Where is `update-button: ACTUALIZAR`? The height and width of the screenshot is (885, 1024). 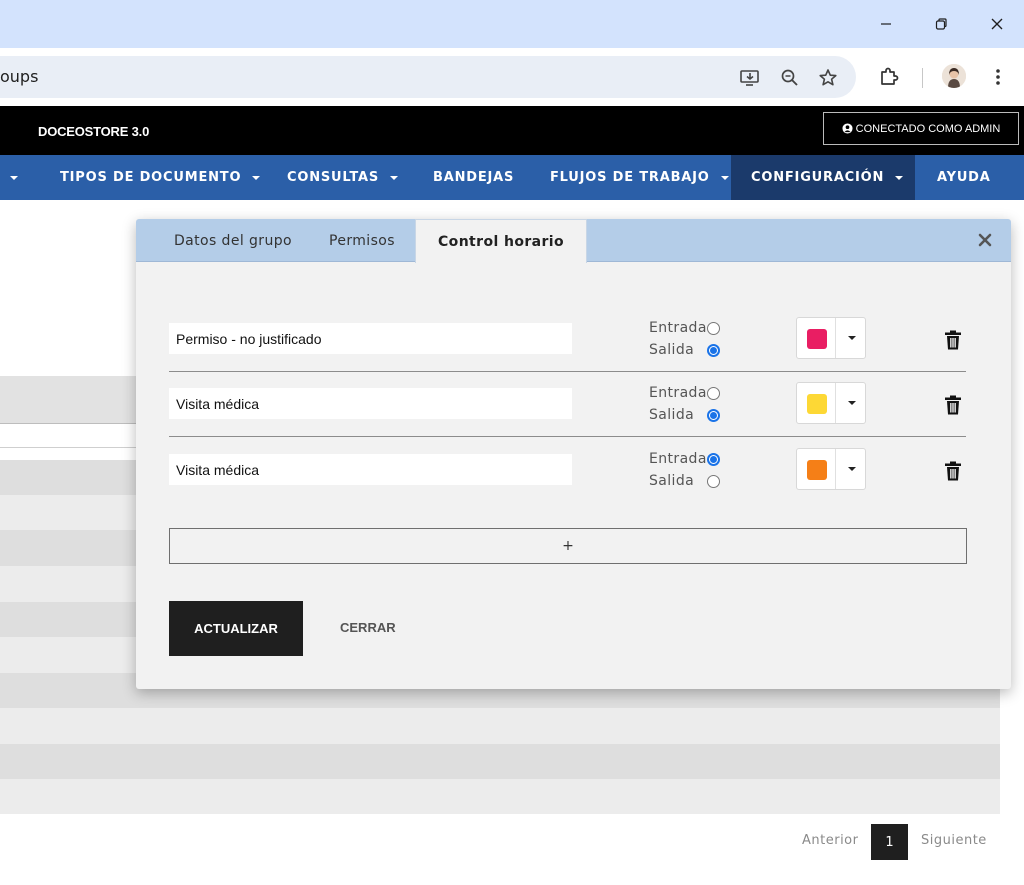
update-button: ACTUALIZAR is located at coordinates (236, 628).